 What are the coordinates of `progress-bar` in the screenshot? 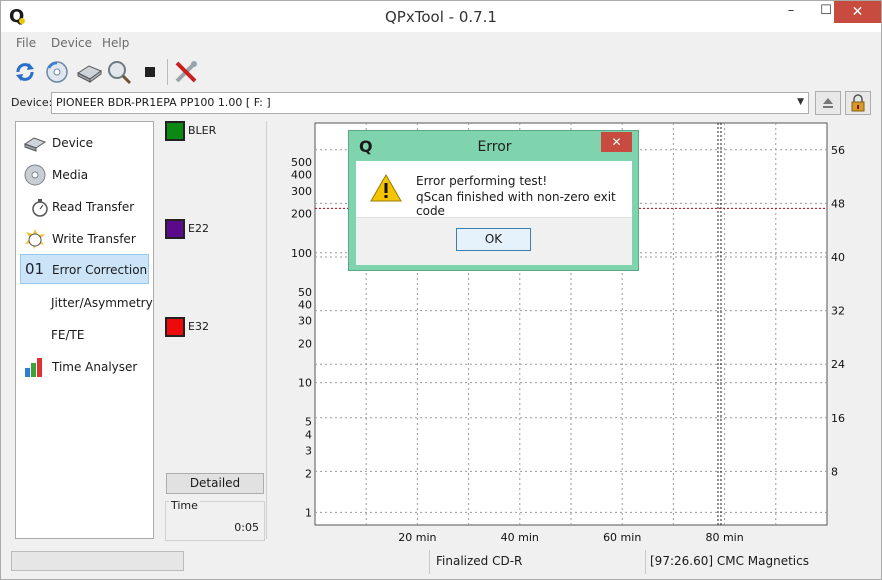 It's located at (97, 561).